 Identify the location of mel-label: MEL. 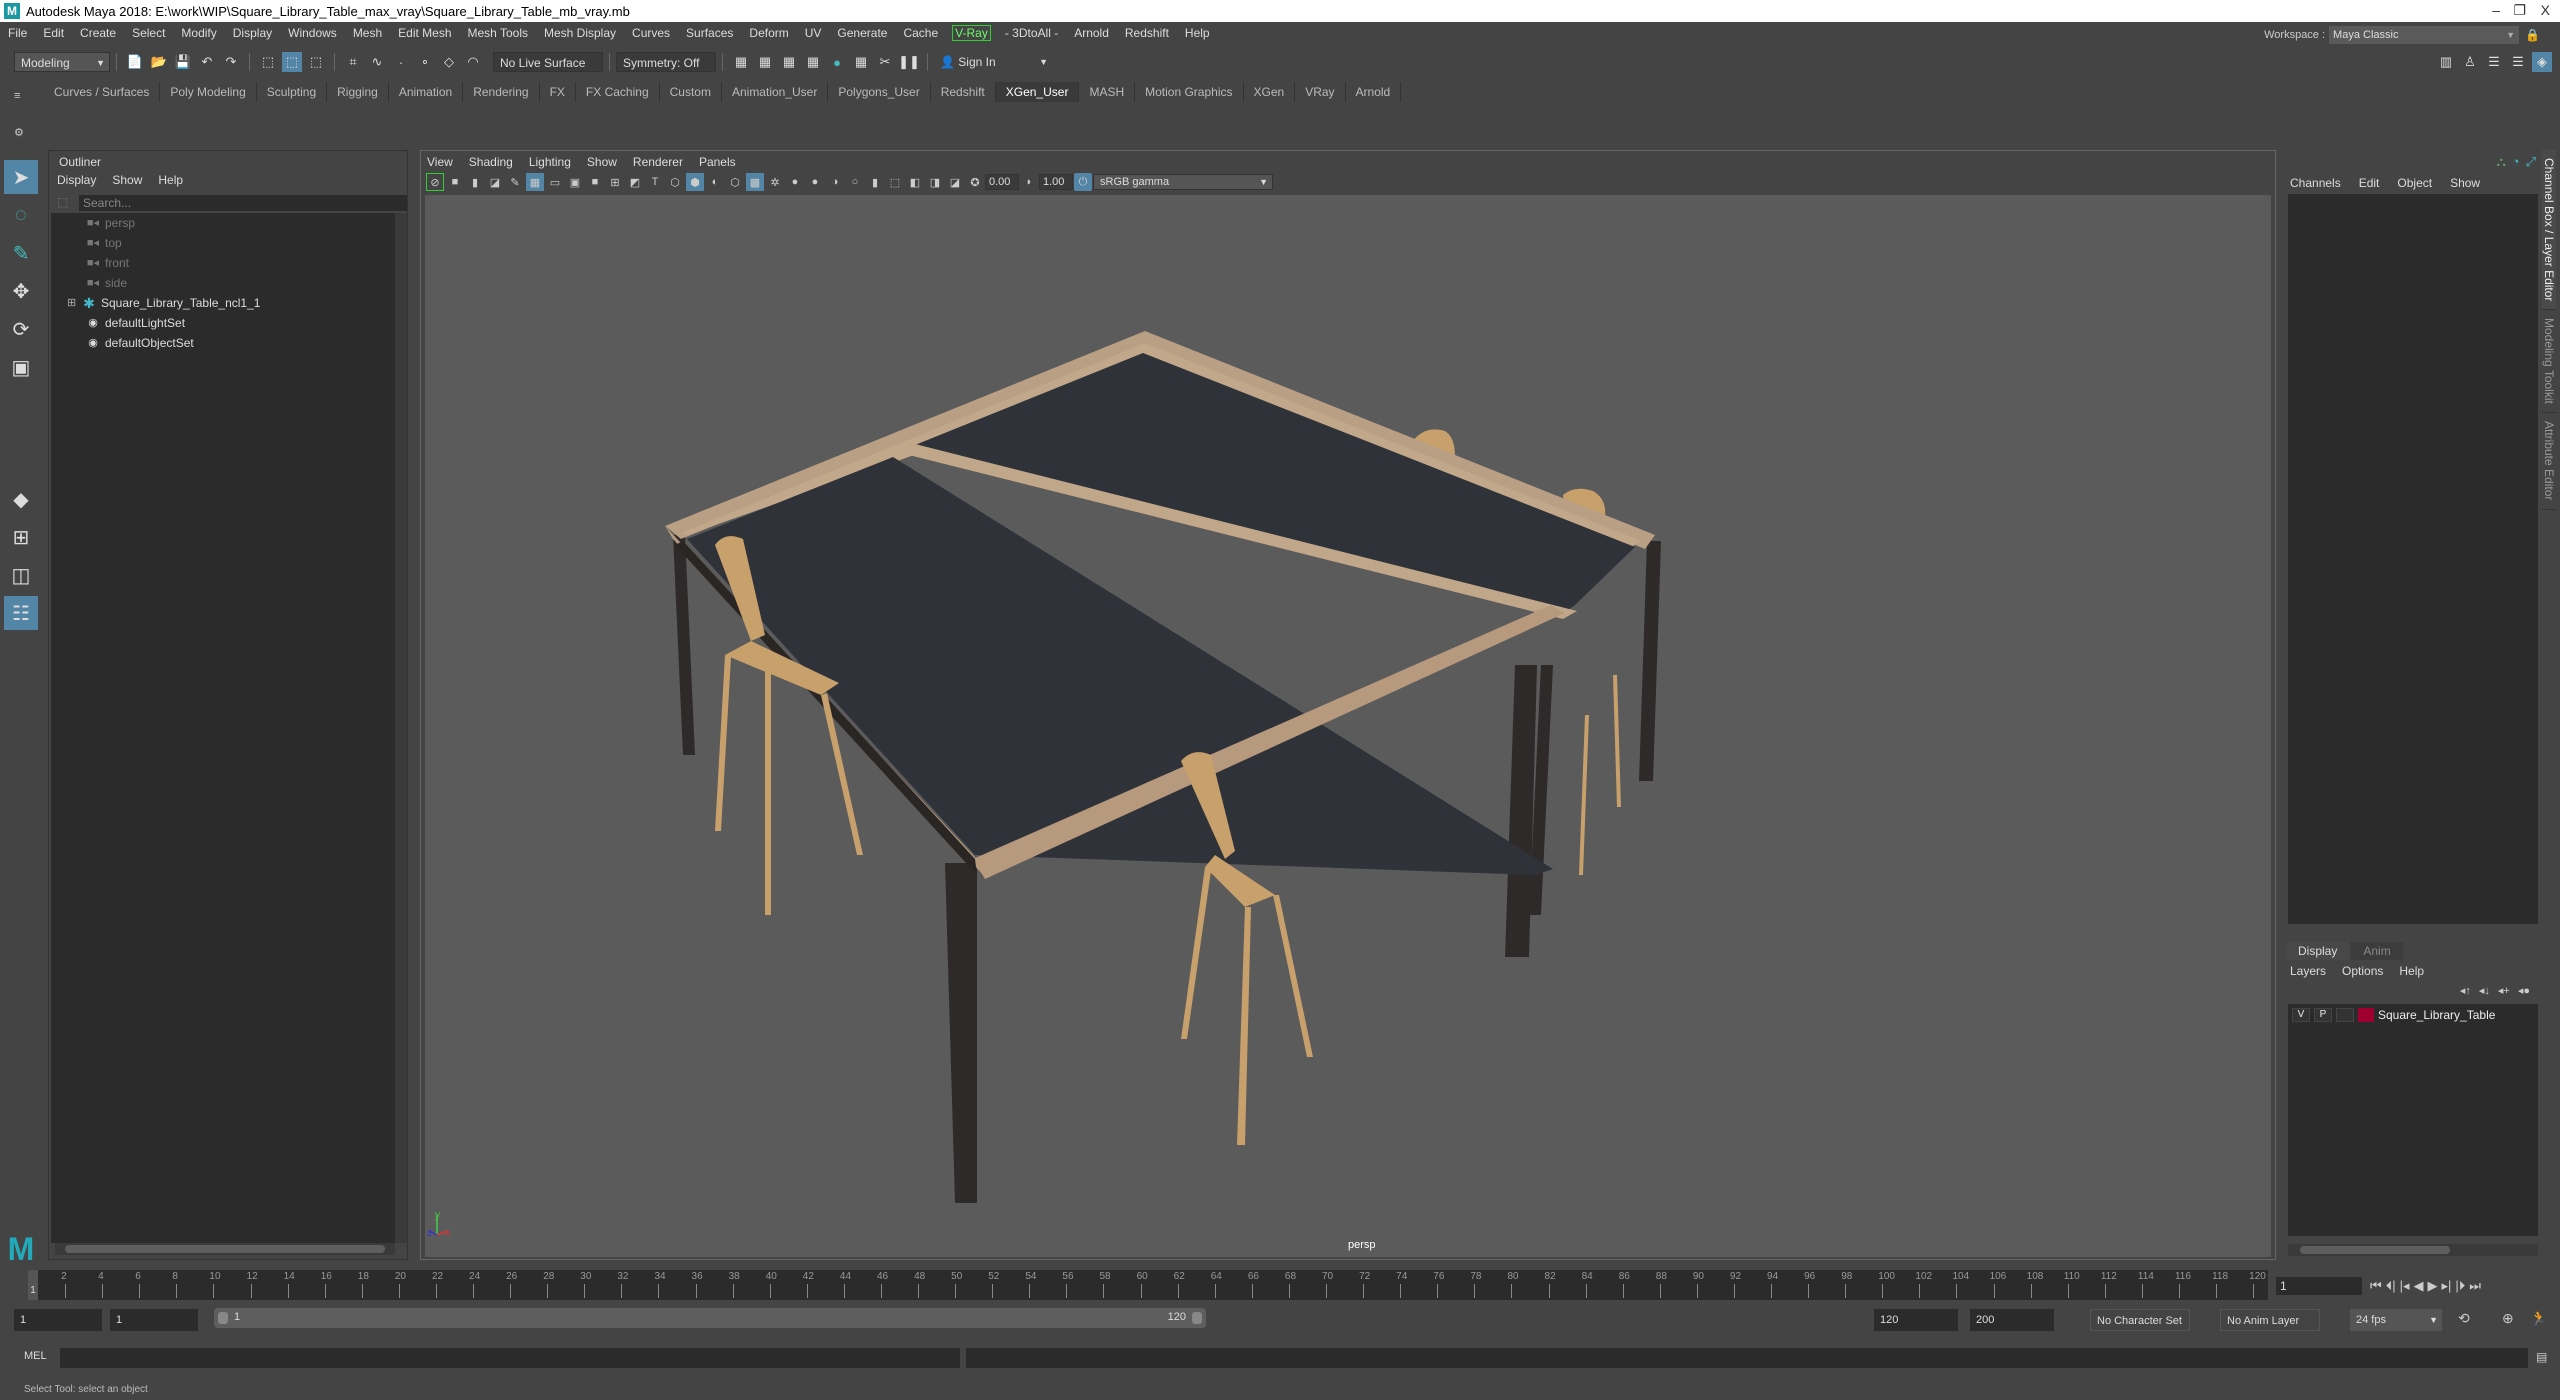
(35, 1356).